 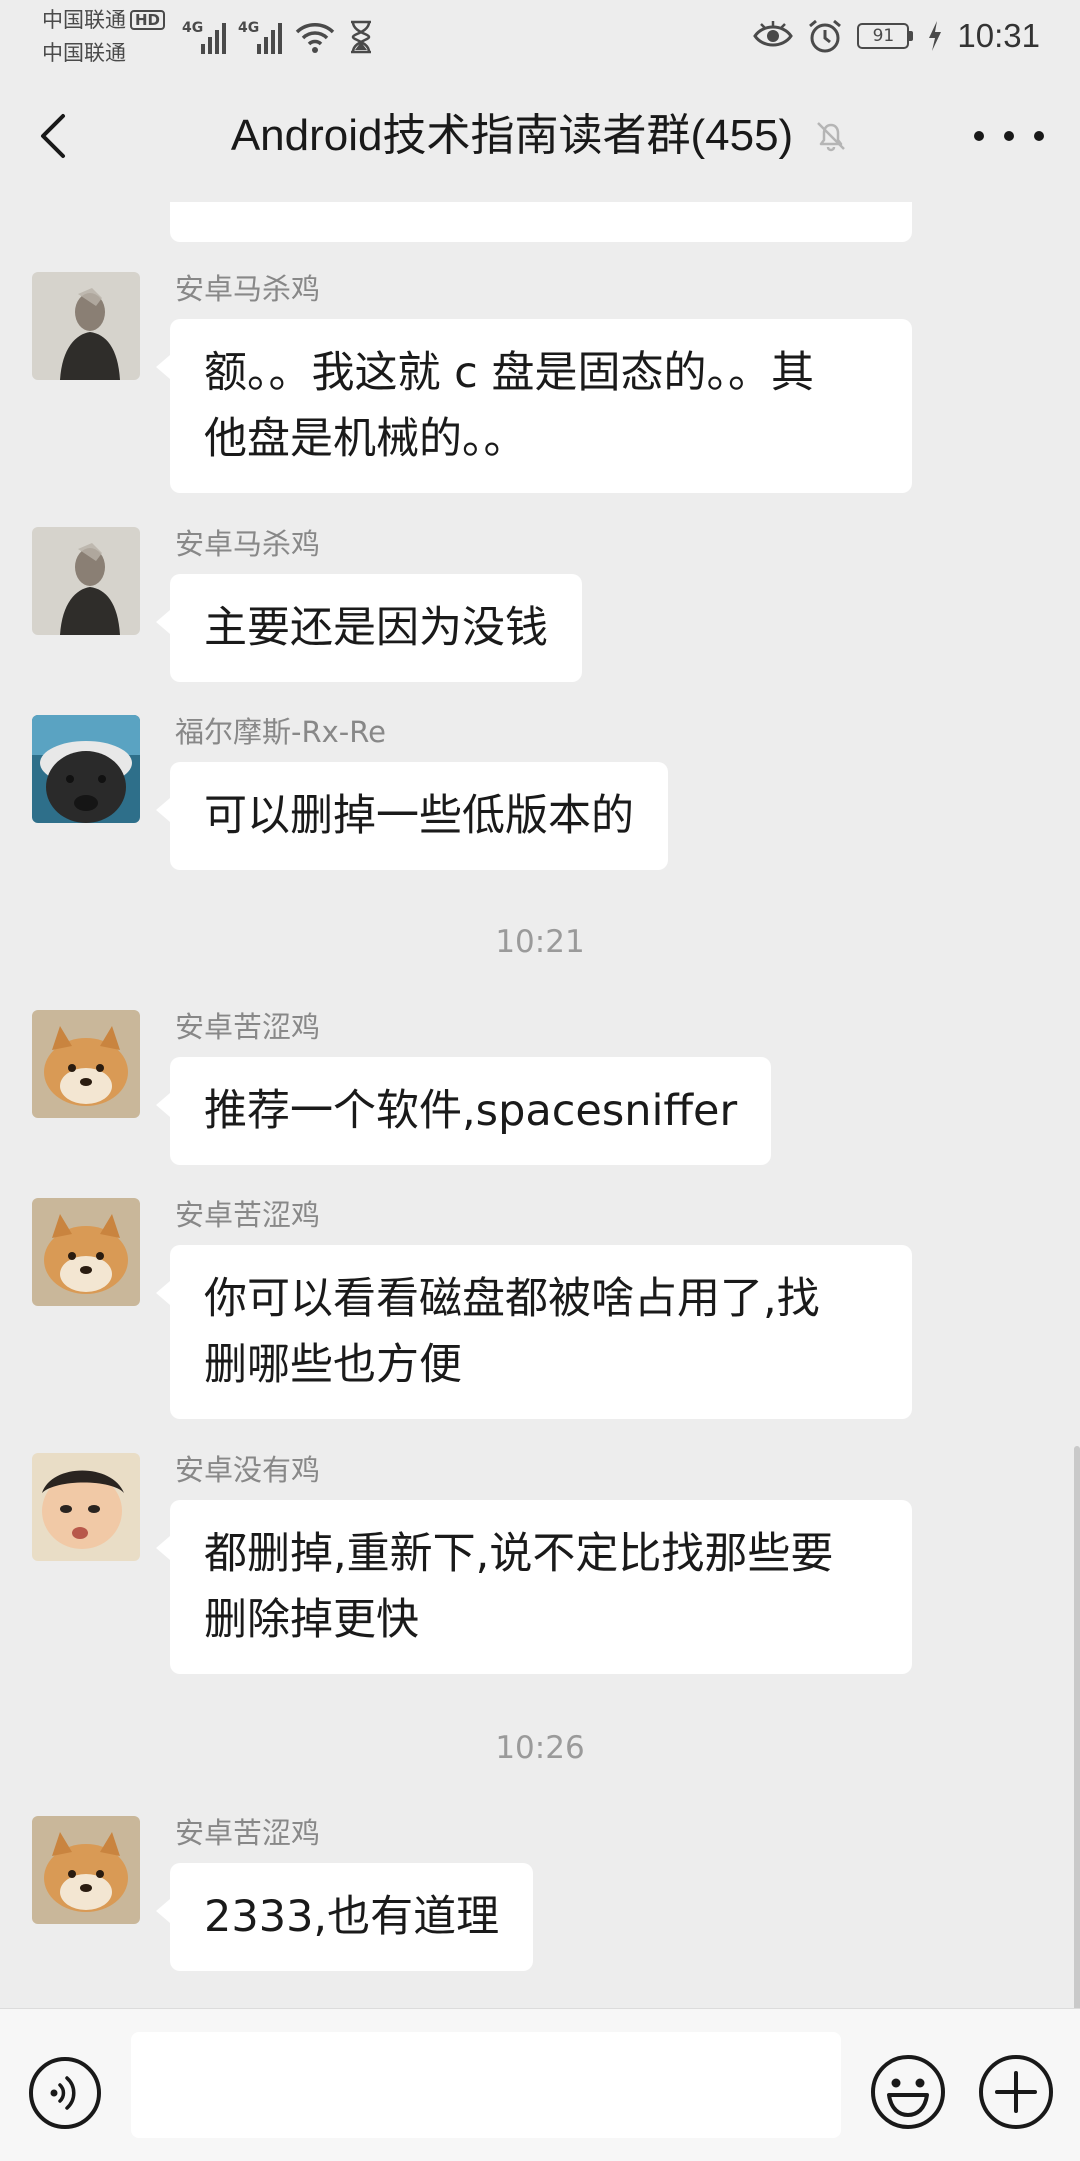 I want to click on wifi-icon, so click(x=315, y=38).